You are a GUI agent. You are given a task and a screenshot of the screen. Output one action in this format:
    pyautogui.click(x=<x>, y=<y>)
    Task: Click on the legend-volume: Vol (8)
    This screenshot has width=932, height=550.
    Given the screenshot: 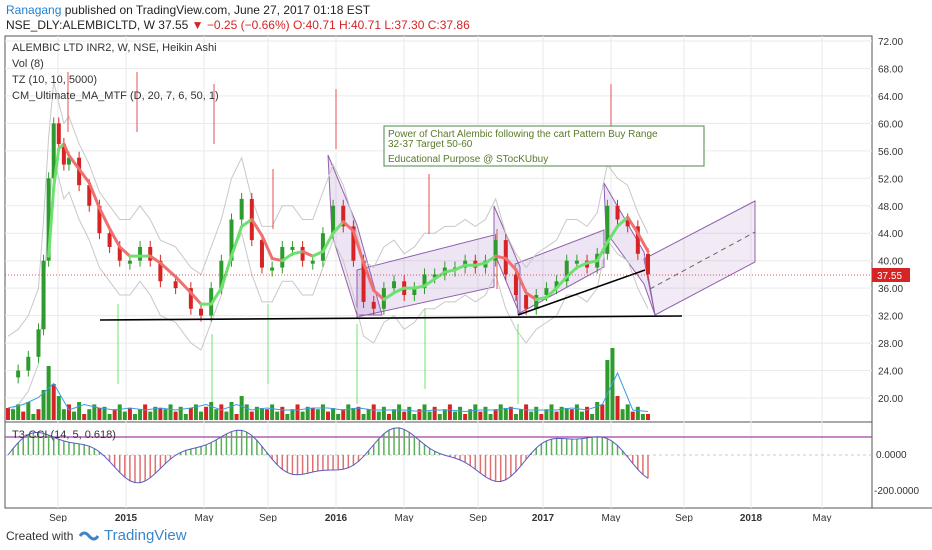 What is the action you would take?
    pyautogui.click(x=28, y=64)
    